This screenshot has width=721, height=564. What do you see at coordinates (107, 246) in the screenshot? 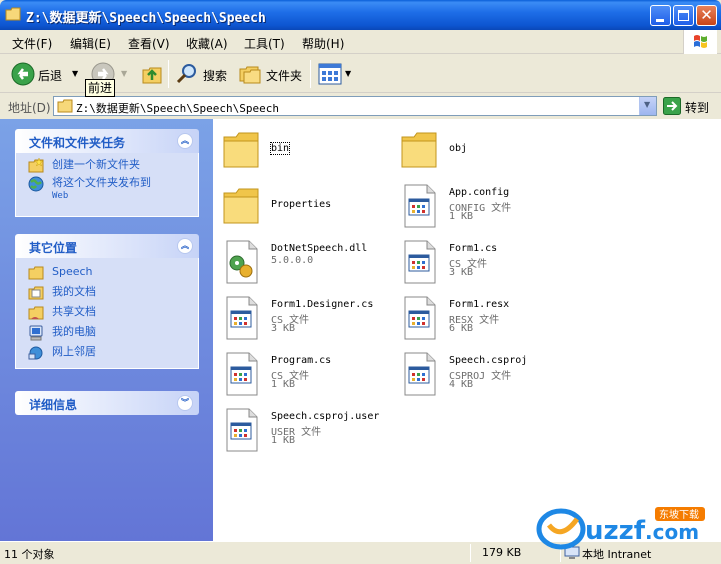
I see `other-places-header: 其它位置 ︽` at bounding box center [107, 246].